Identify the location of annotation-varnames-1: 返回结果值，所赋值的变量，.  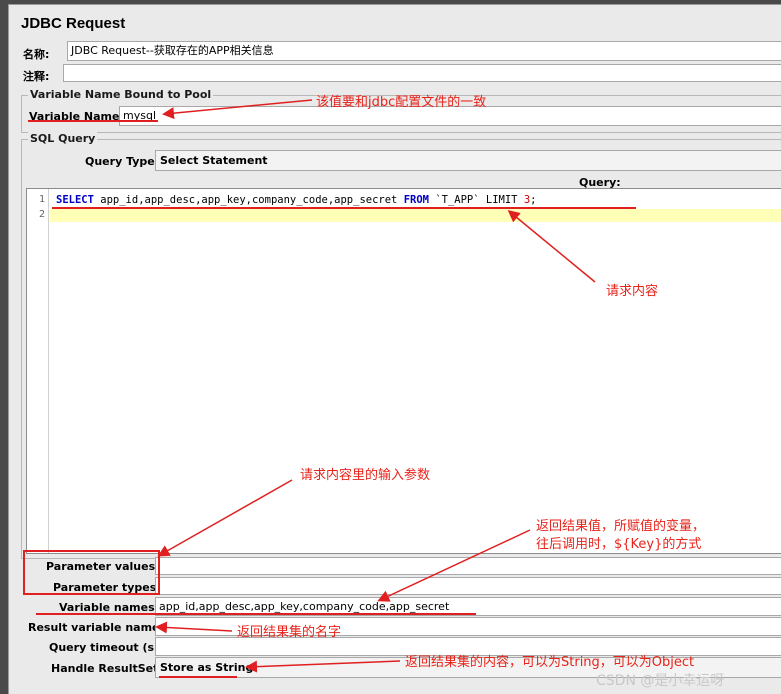
(621, 526).